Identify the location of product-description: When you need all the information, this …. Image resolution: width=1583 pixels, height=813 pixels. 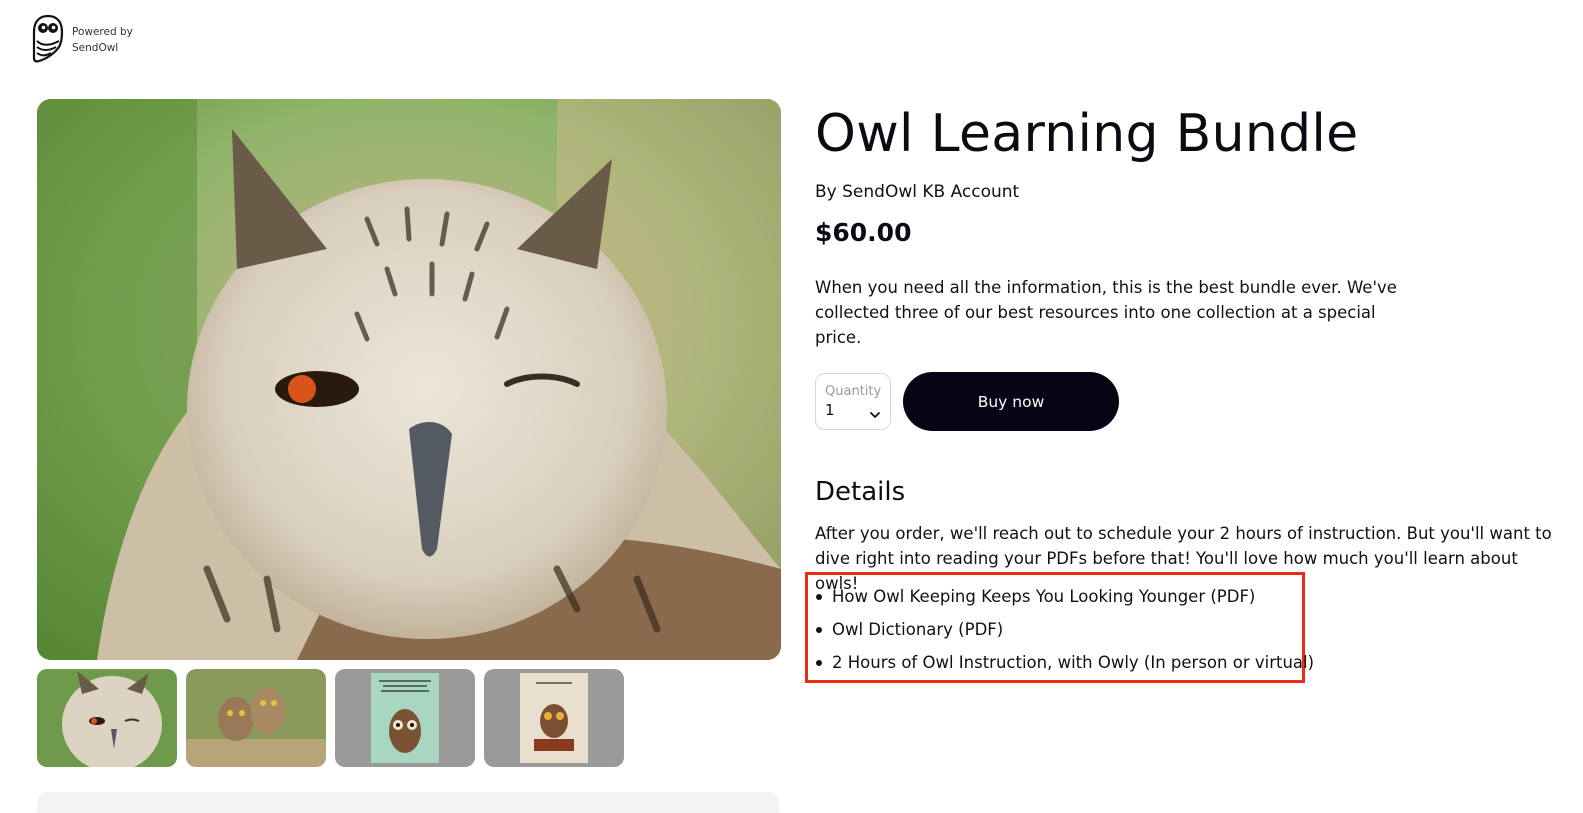
(1106, 312).